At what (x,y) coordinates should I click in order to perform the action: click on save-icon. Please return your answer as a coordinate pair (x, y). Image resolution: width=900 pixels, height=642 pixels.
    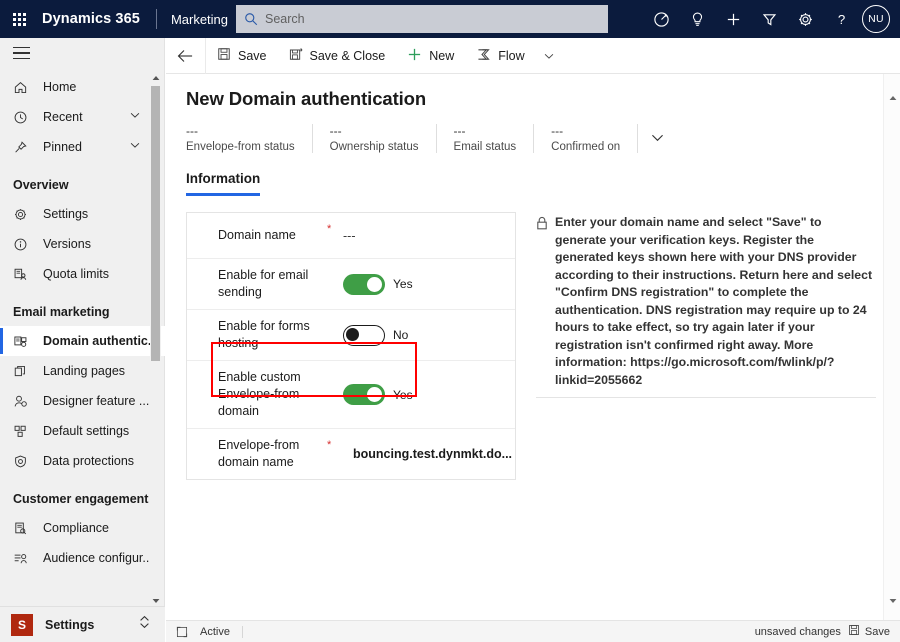
    Looking at the image, I should click on (854, 631).